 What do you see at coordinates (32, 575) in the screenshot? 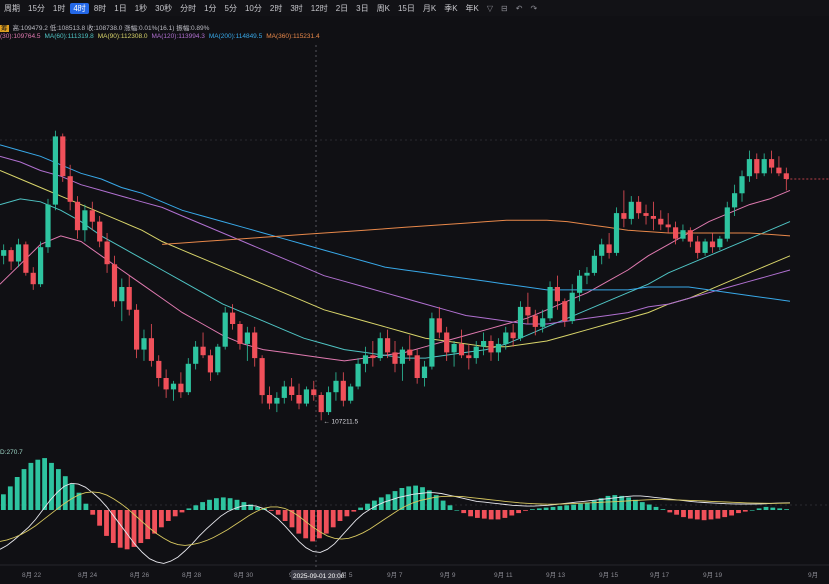
I see `x-tick-label: 8月 22` at bounding box center [32, 575].